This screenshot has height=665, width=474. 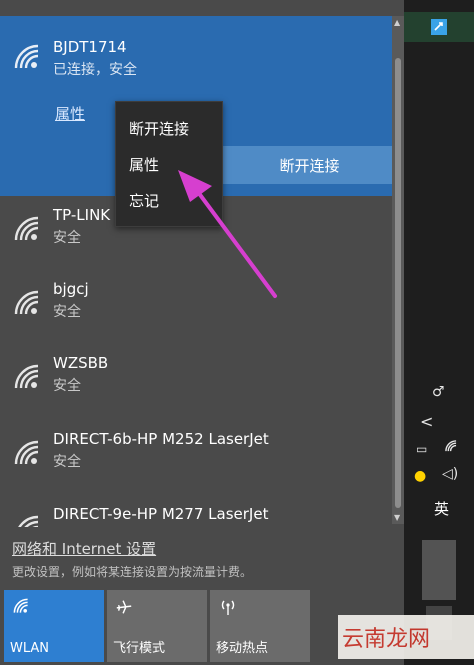 What do you see at coordinates (309, 165) in the screenshot?
I see `disconnect-button: 断开连接` at bounding box center [309, 165].